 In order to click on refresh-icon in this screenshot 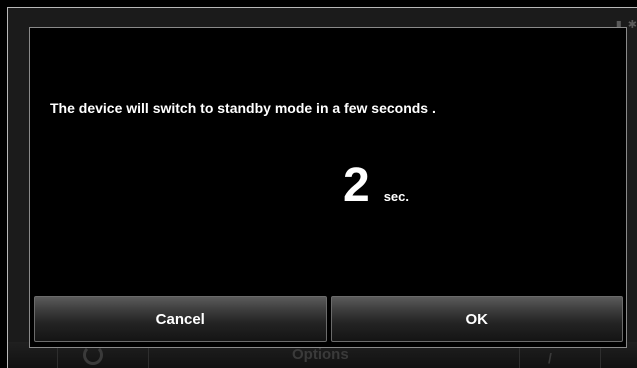, I will do `click(93, 355)`.